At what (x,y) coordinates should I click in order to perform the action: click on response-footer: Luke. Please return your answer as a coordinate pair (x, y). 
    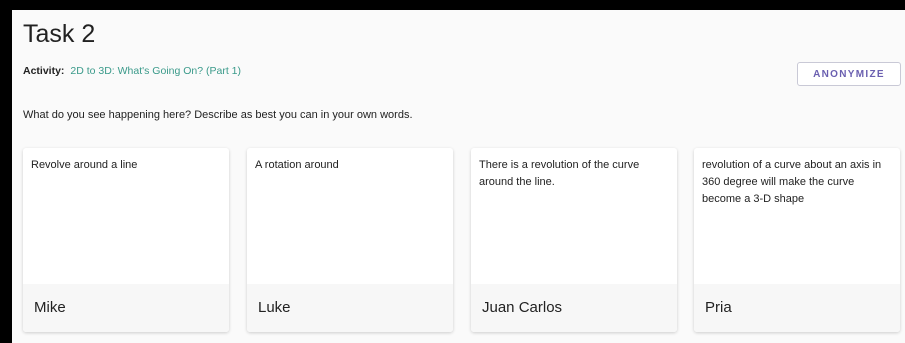
    Looking at the image, I should click on (350, 308).